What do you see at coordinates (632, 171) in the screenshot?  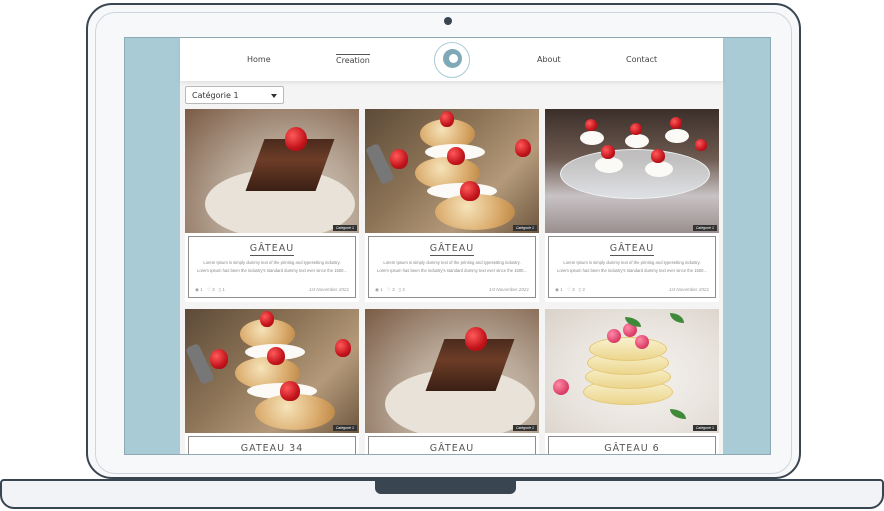 I see `mini-tarts-photo: Catégorie 1` at bounding box center [632, 171].